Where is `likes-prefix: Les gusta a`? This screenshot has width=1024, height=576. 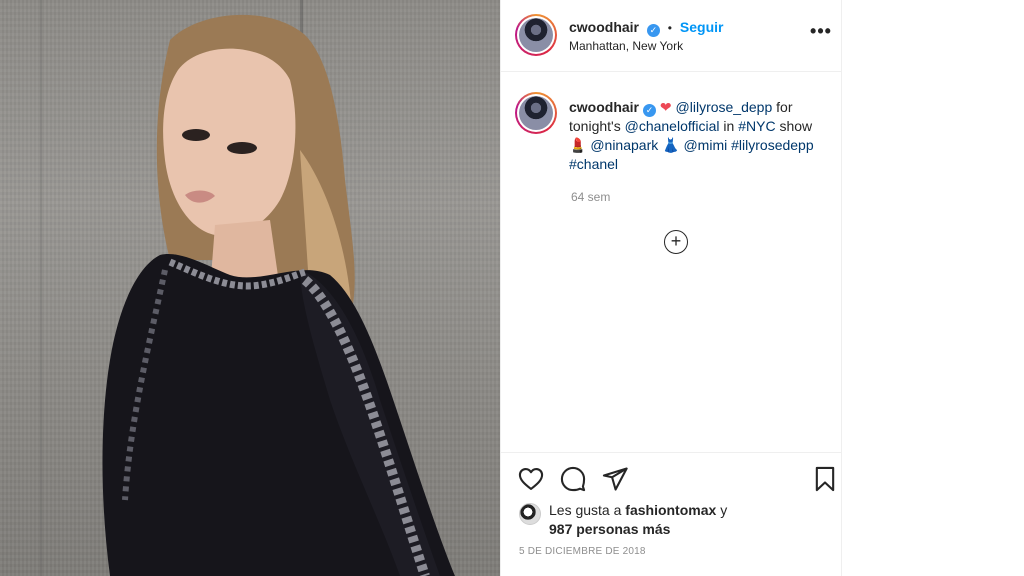
likes-prefix: Les gusta a is located at coordinates (585, 510).